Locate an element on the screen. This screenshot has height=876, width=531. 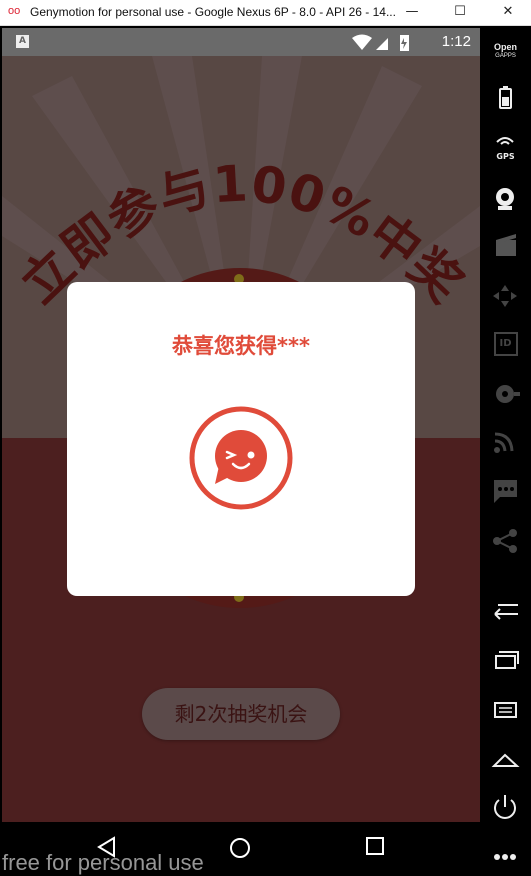
dialog-title: 恭喜您获得*** is located at coordinates (241, 346).